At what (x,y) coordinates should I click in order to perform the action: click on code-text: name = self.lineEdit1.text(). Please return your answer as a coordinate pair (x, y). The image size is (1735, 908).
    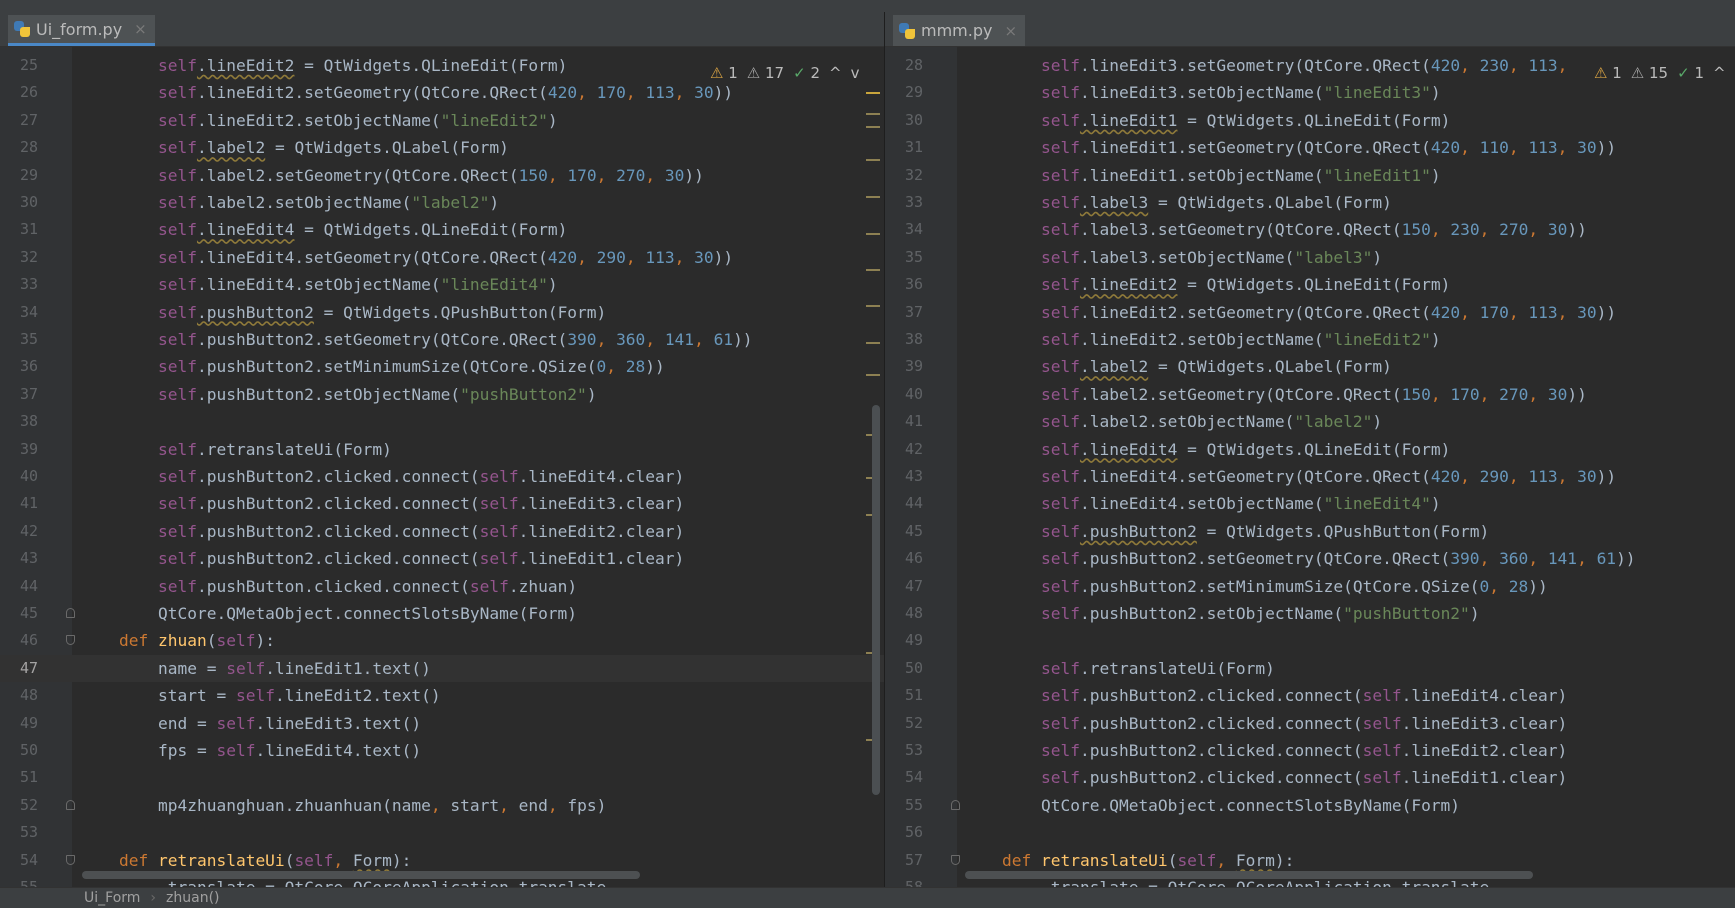
    Looking at the image, I should click on (275, 668).